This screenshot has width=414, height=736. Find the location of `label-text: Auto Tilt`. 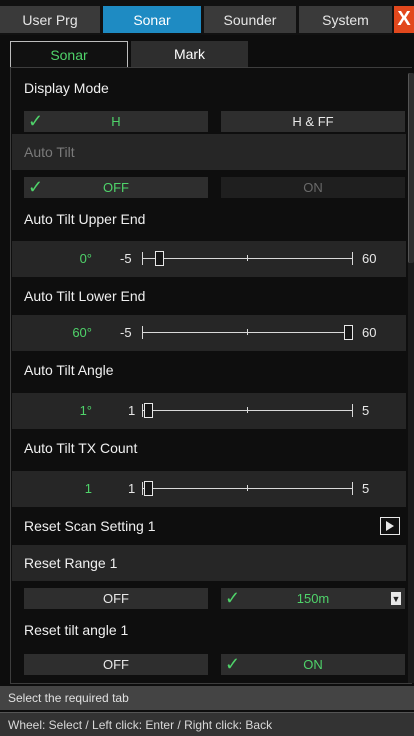

label-text: Auto Tilt is located at coordinates (49, 152).